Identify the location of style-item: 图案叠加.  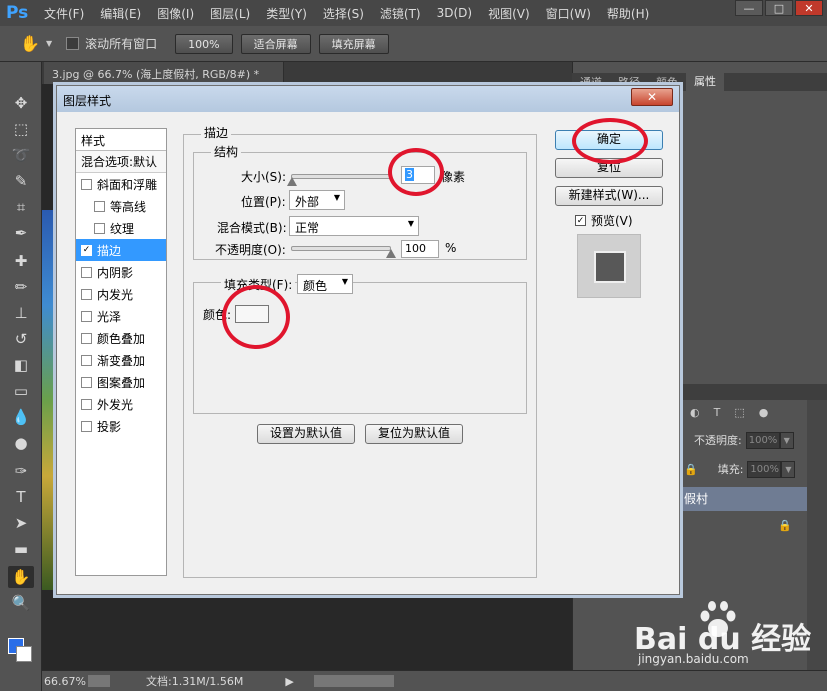
(121, 382).